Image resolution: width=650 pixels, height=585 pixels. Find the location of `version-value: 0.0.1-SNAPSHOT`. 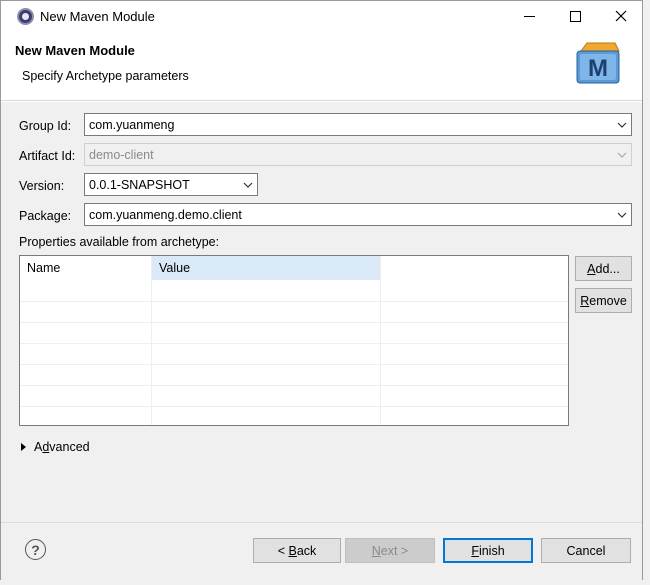

version-value: 0.0.1-SNAPSHOT is located at coordinates (139, 184).